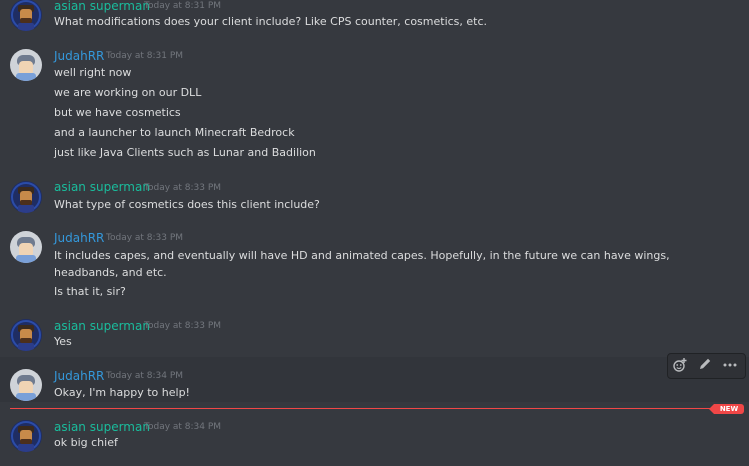 The height and width of the screenshot is (466, 749). What do you see at coordinates (117, 112) in the screenshot?
I see `message-text: but we have cosmetics` at bounding box center [117, 112].